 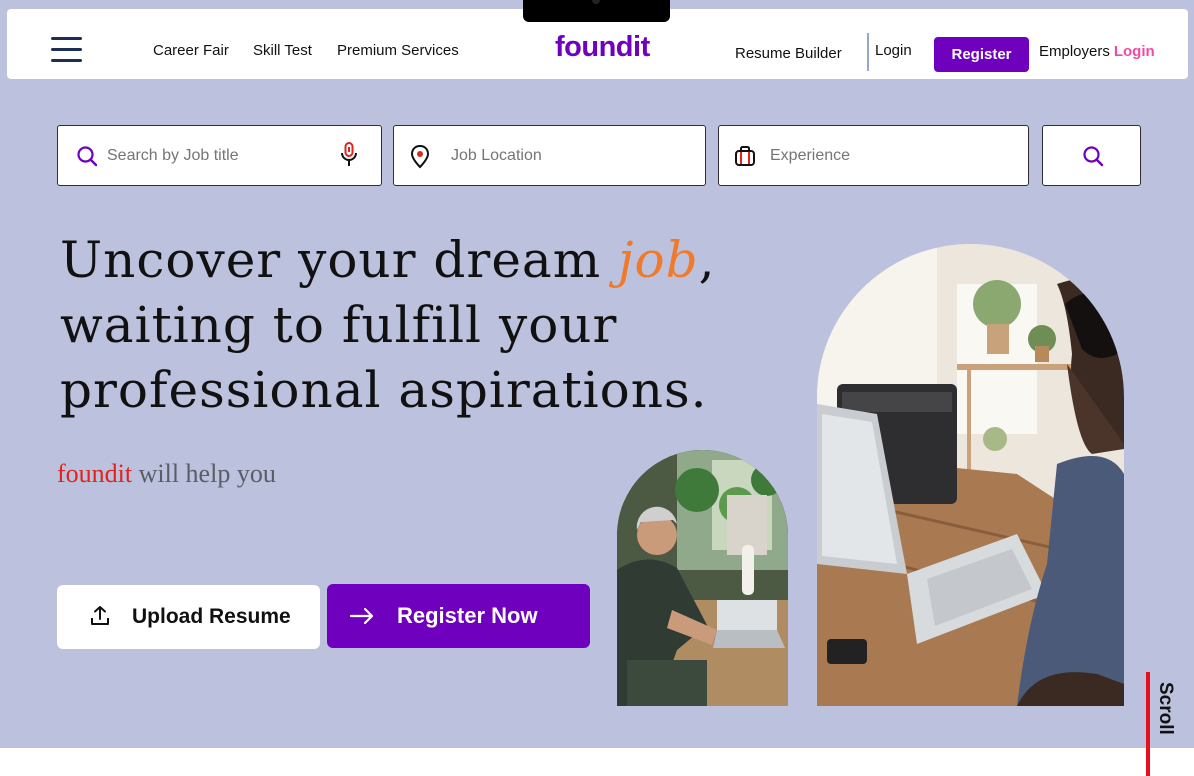 I want to click on employers-area: Employers Login, so click(x=1097, y=51).